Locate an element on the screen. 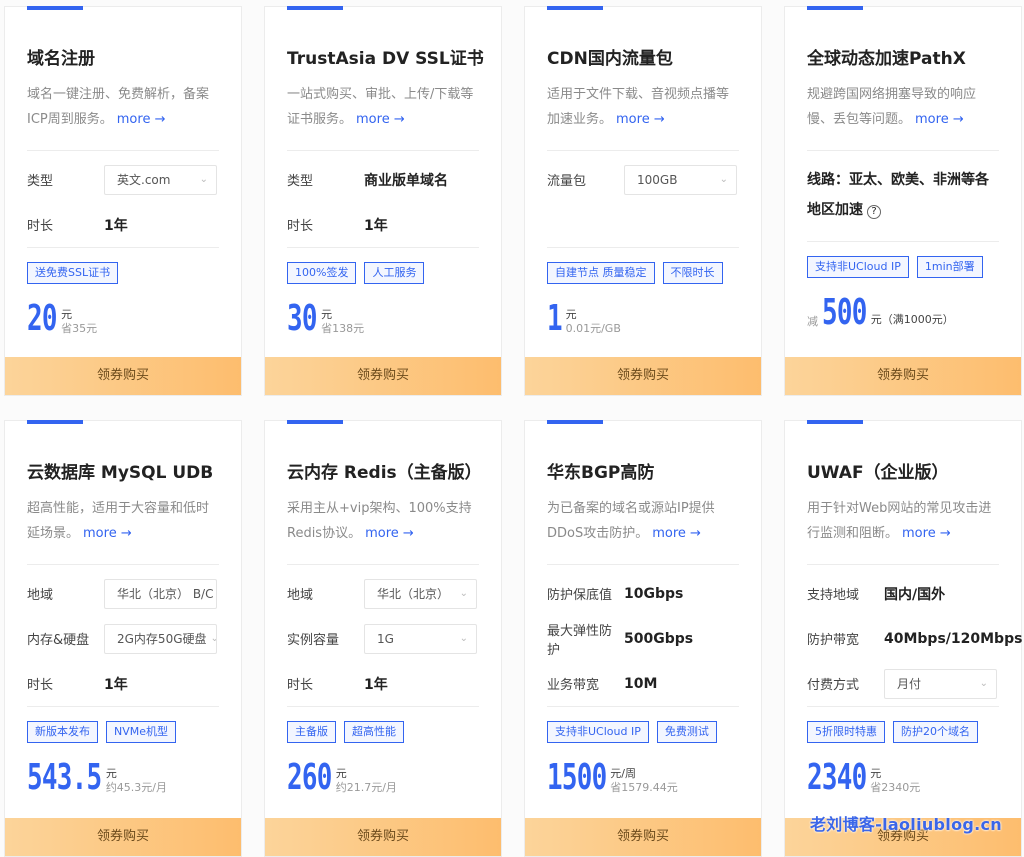  card-description: 一站式购买、审批、上传/下载等证书服务。 more → is located at coordinates (380, 107).